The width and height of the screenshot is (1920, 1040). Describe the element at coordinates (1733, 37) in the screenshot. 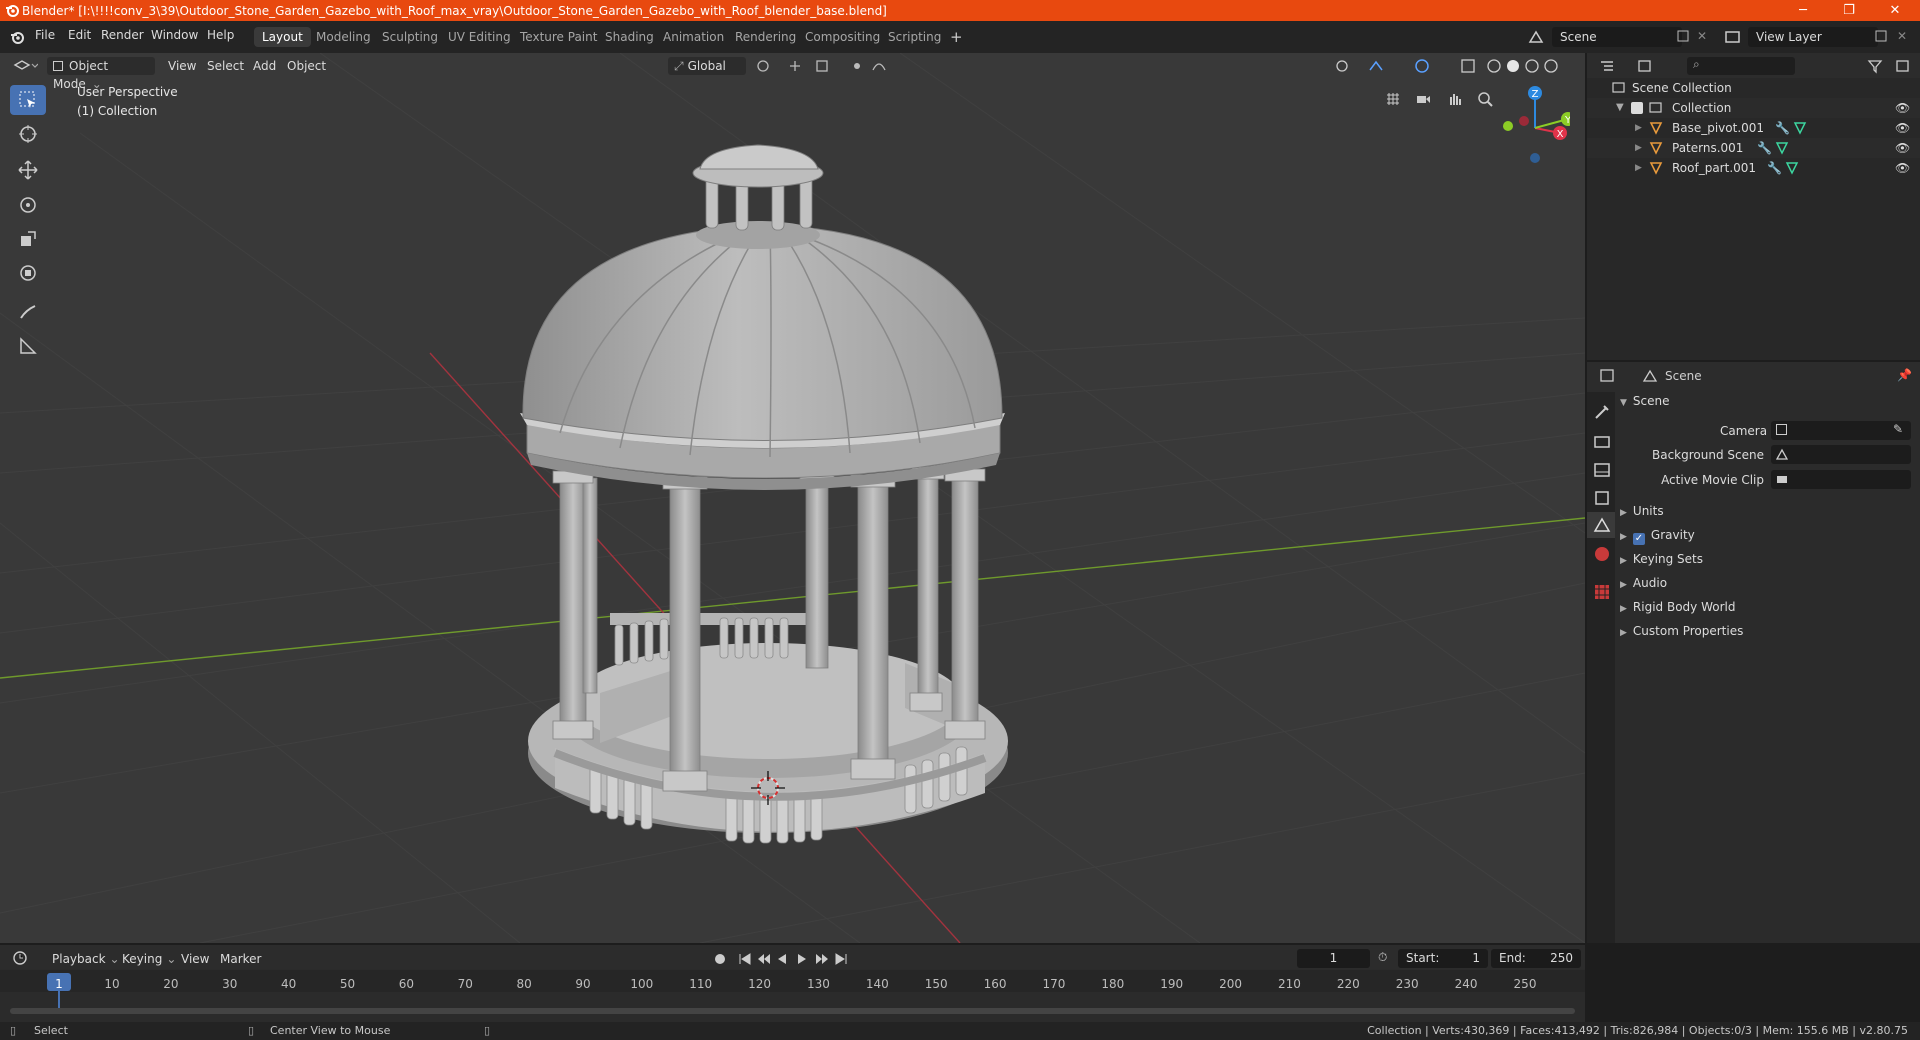

I see `view-layer-icon` at that location.